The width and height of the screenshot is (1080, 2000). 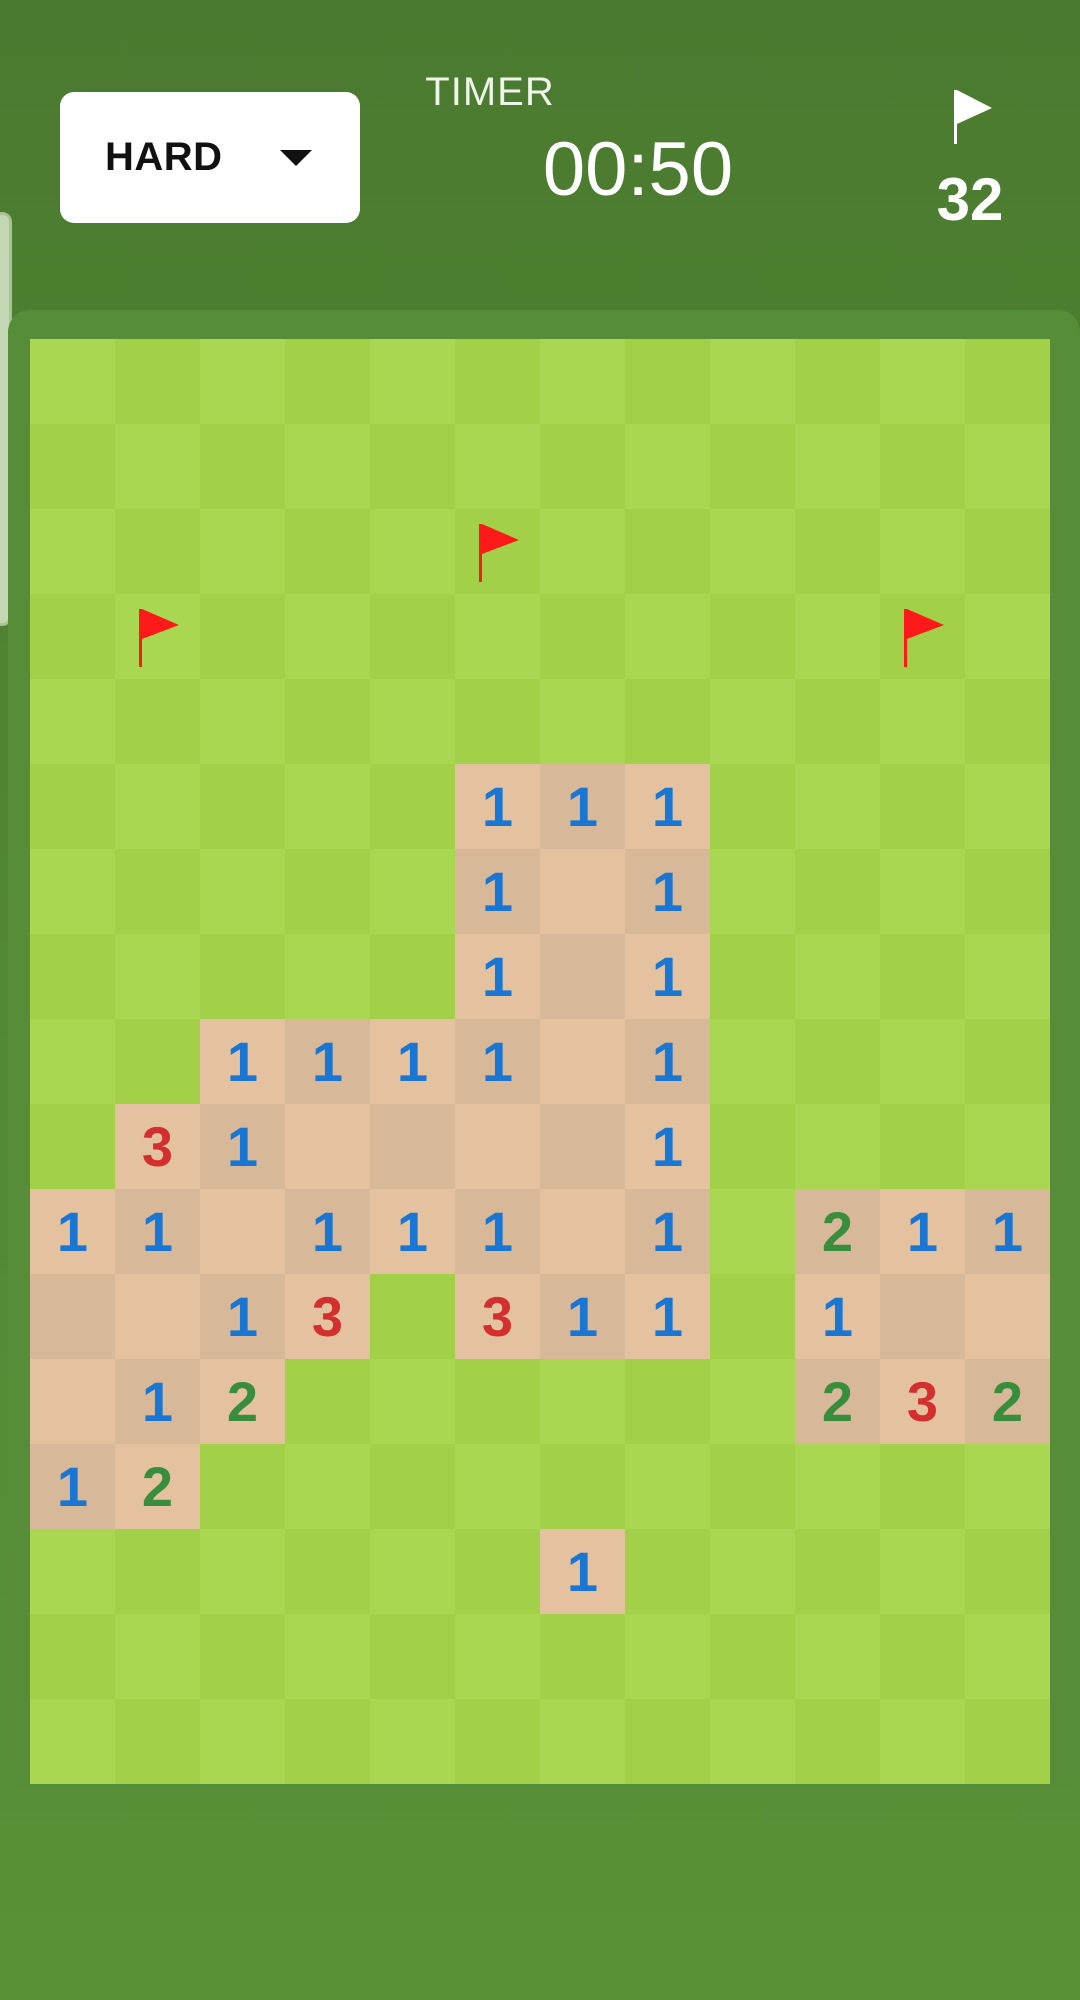 I want to click on flagged-cell, so click(x=157, y=636).